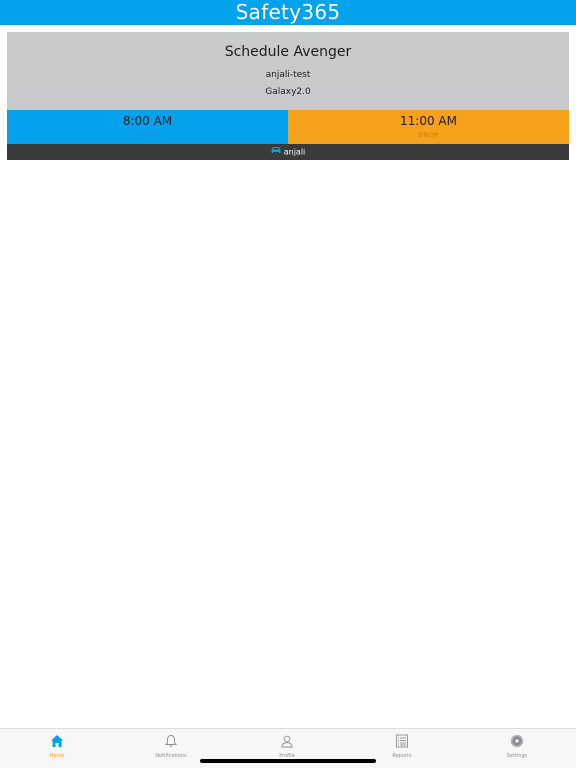 This screenshot has width=576, height=768. Describe the element at coordinates (171, 741) in the screenshot. I see `bell-icon` at that location.